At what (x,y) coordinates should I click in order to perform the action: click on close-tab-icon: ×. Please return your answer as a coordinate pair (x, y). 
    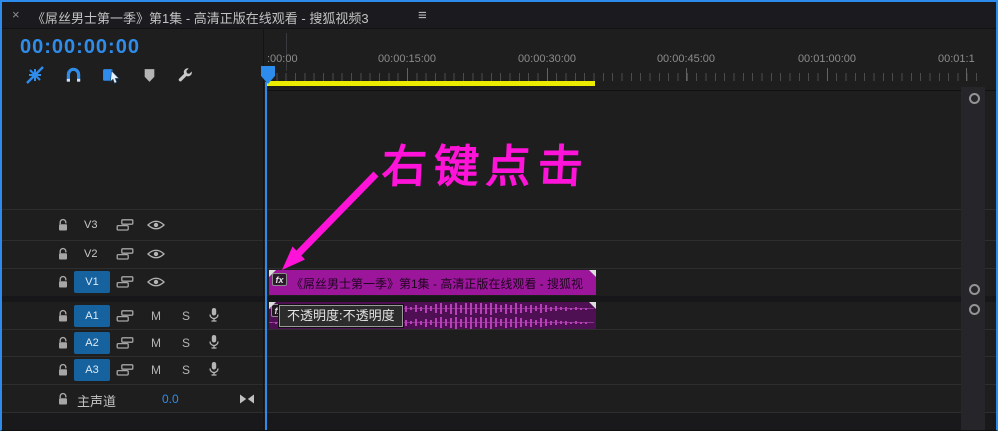
    Looking at the image, I should click on (16, 15).